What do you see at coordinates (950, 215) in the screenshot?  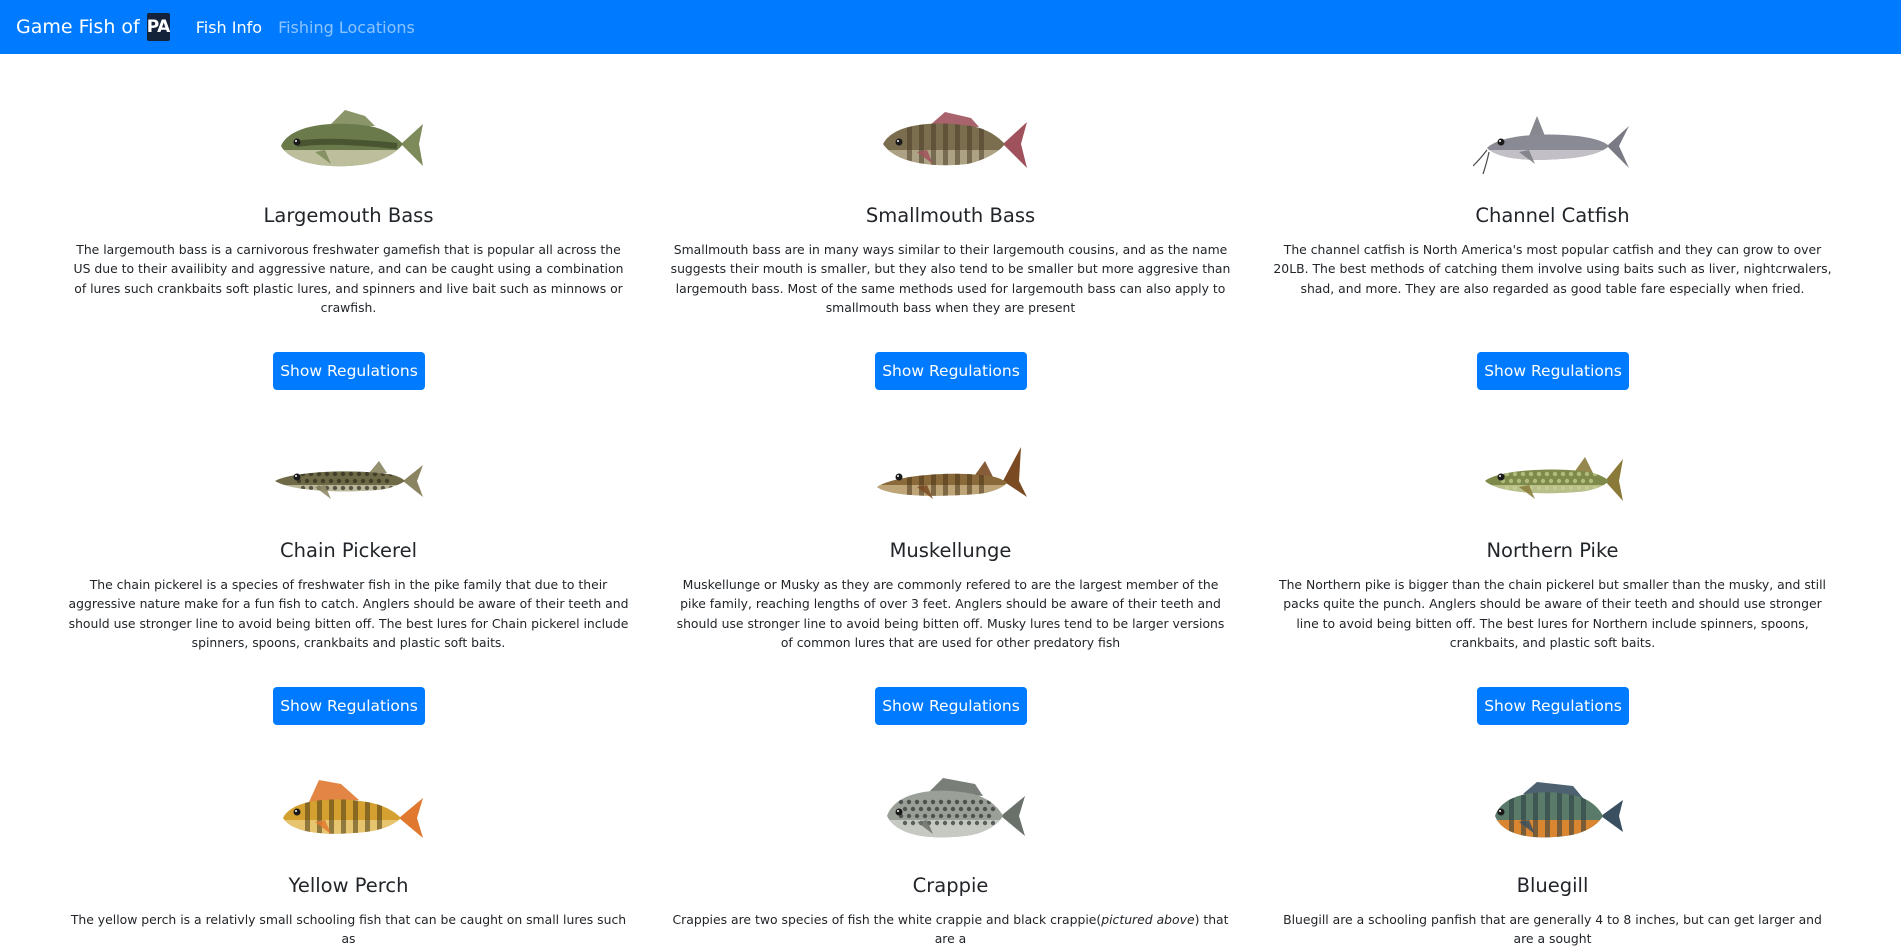 I see `fish-name: Smallmouth Bass` at bounding box center [950, 215].